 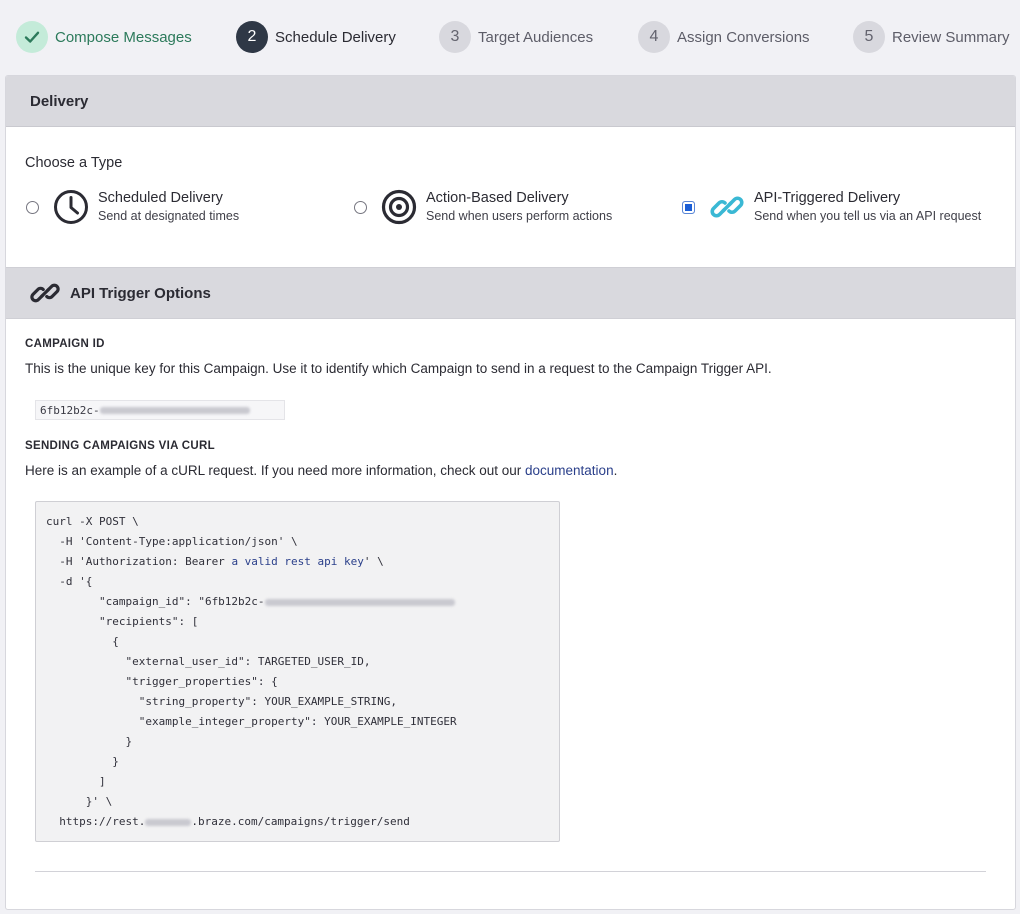 What do you see at coordinates (69, 581) in the screenshot?
I see `code-line: -d '{` at bounding box center [69, 581].